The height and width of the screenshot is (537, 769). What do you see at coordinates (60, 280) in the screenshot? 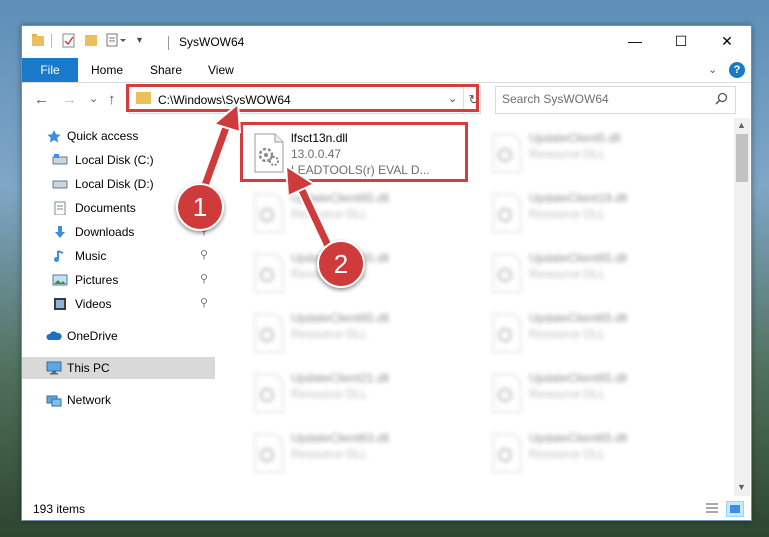
I see `pictures-icon` at bounding box center [60, 280].